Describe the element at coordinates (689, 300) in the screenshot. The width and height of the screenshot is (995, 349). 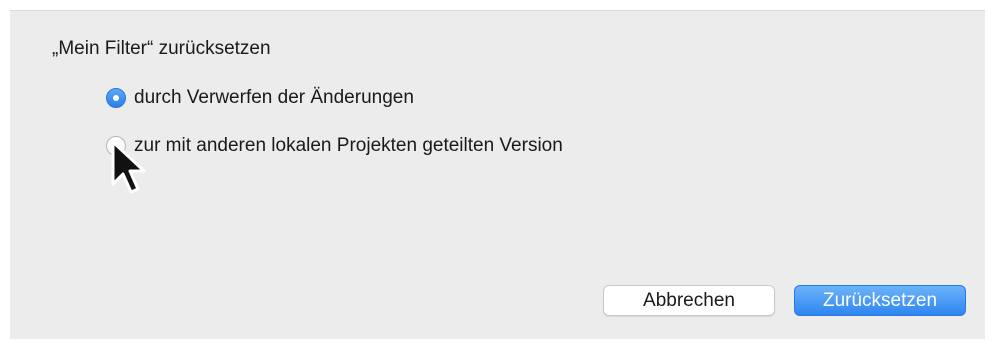
I see `cancel-button: Abbrechen` at that location.